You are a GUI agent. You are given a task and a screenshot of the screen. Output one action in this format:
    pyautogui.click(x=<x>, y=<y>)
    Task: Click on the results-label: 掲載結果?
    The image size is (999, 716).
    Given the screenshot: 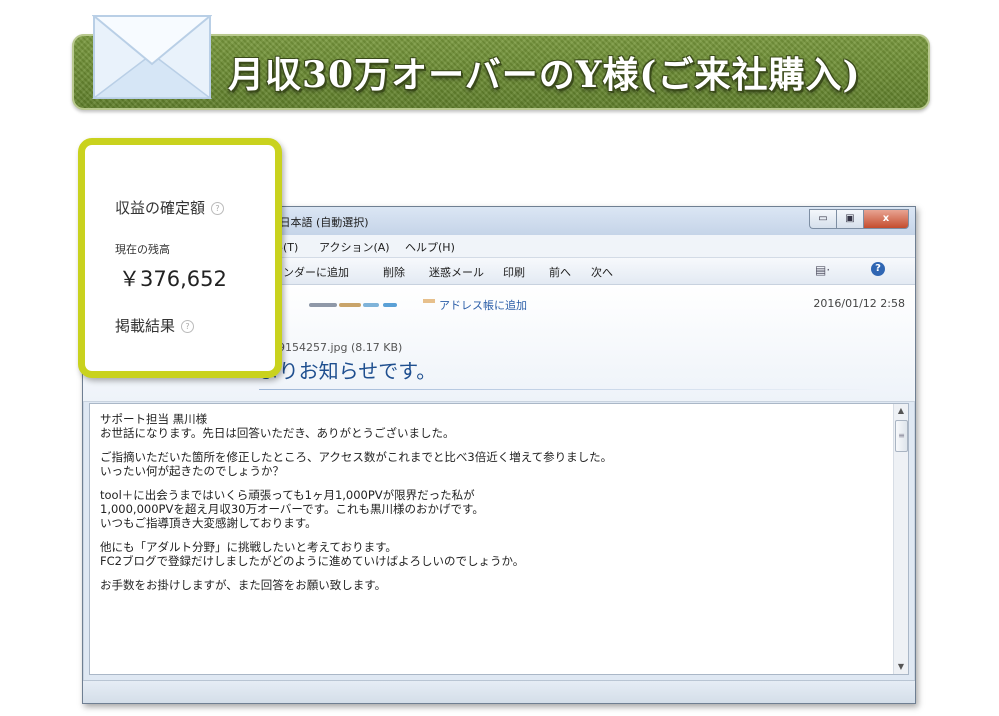 What is the action you would take?
    pyautogui.click(x=155, y=325)
    